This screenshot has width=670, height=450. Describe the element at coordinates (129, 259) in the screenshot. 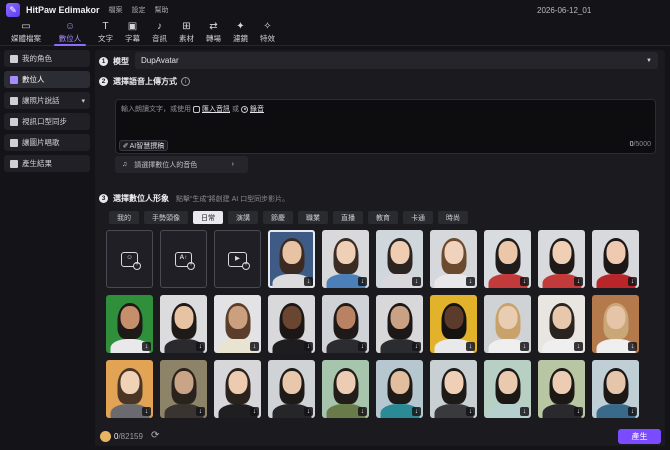

I see `add-photo-tile: ☺ +` at that location.